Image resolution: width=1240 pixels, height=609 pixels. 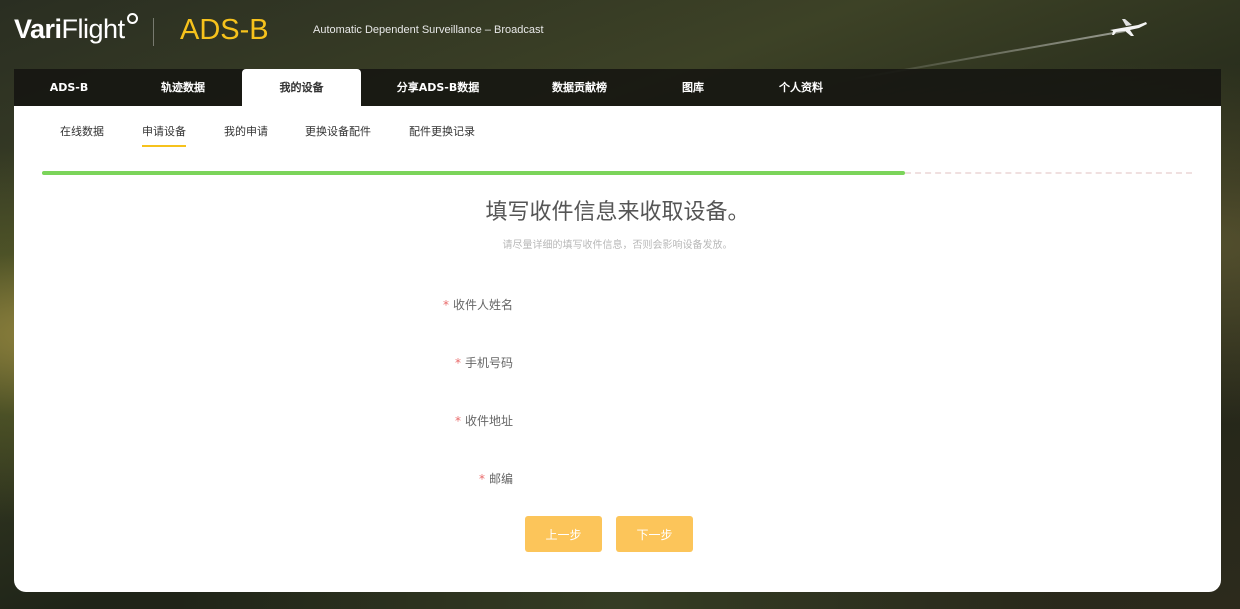 I want to click on tab-profile: 个人资料, so click(x=801, y=87).